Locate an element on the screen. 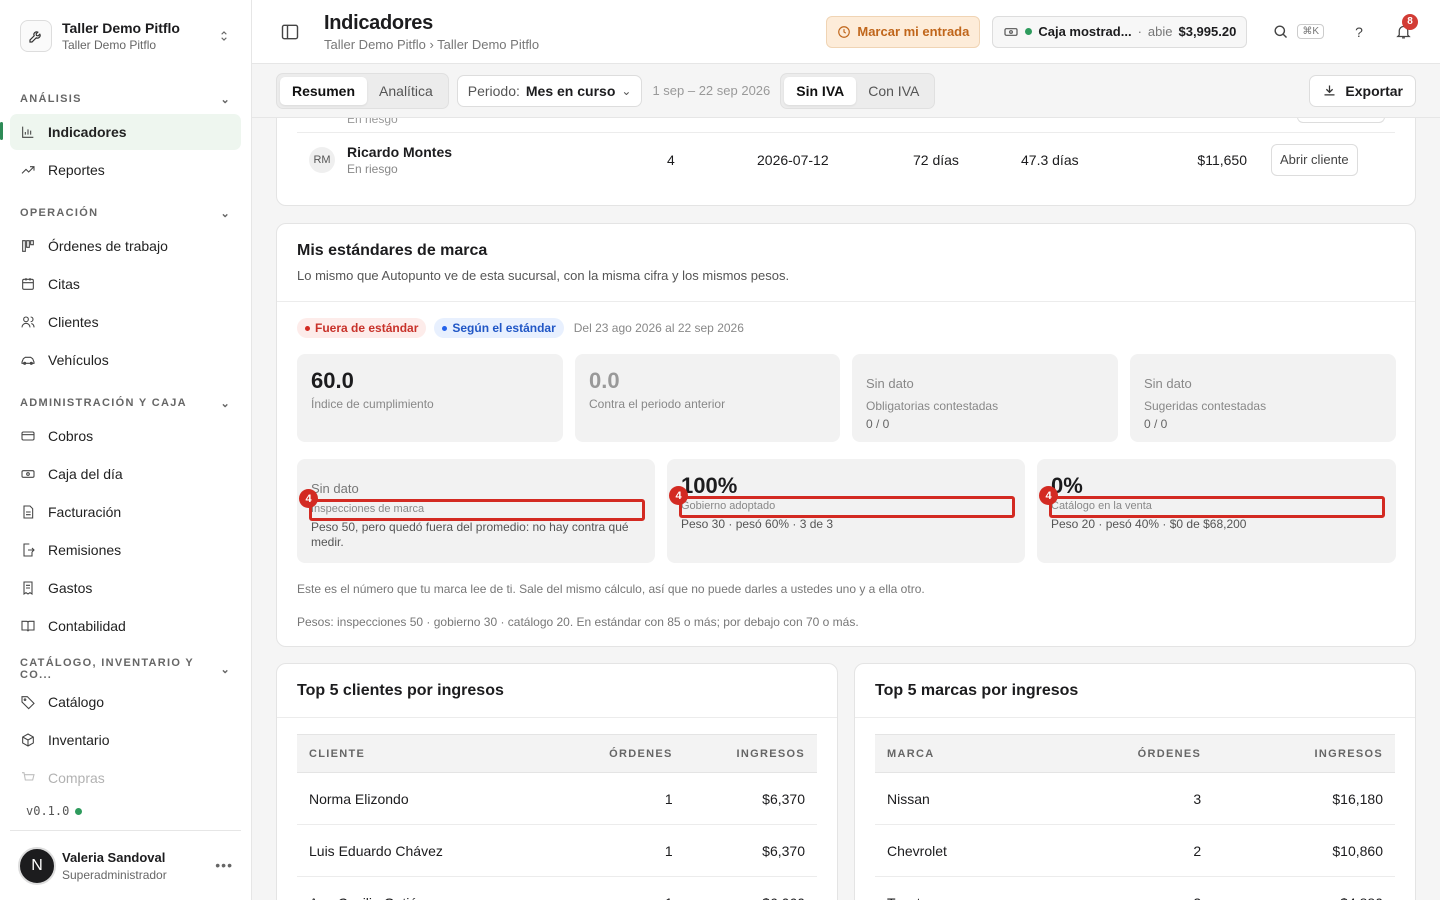 Image resolution: width=1440 pixels, height=900 pixels. open-client-button: Abrir cliente is located at coordinates (1314, 159).